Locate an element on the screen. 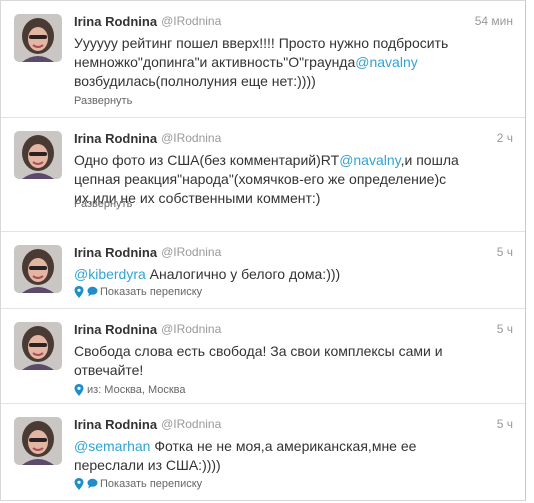  mention-link: @semarhan is located at coordinates (112, 446).